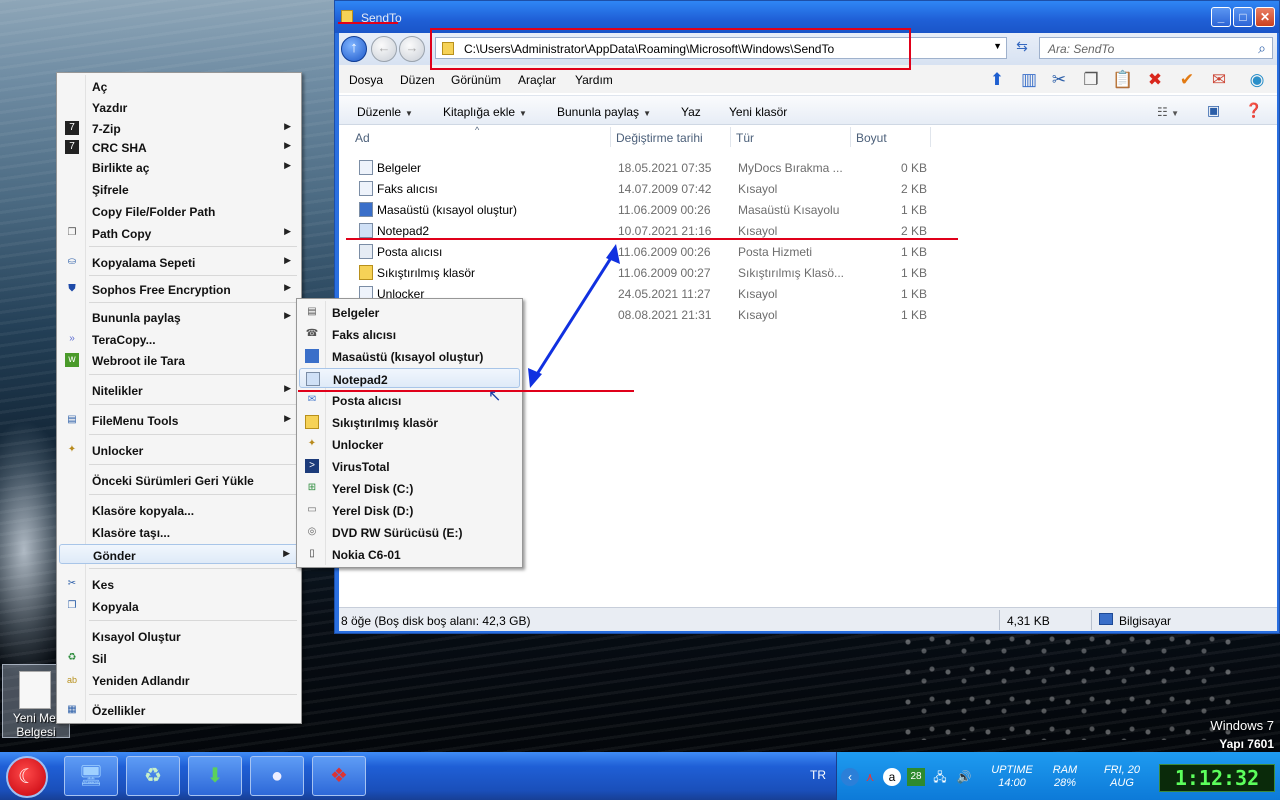 Image resolution: width=1280 pixels, height=800 pixels. I want to click on start-button: ☾, so click(27, 777).